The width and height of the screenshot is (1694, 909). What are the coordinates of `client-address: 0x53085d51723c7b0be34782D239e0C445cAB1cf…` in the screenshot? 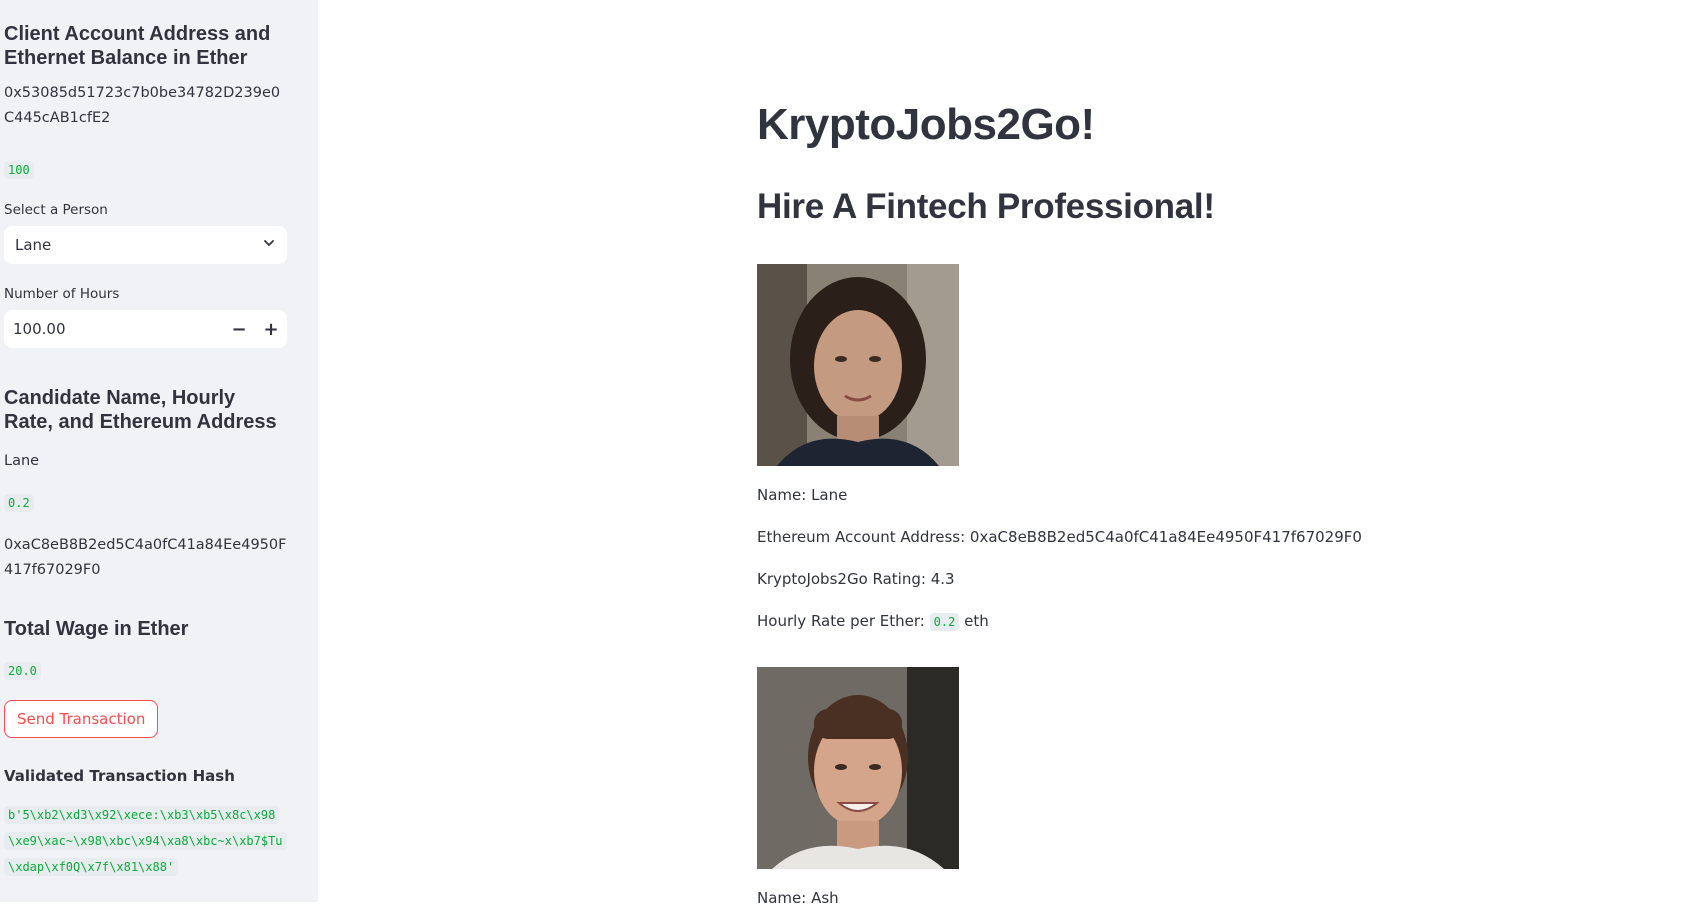 It's located at (142, 105).